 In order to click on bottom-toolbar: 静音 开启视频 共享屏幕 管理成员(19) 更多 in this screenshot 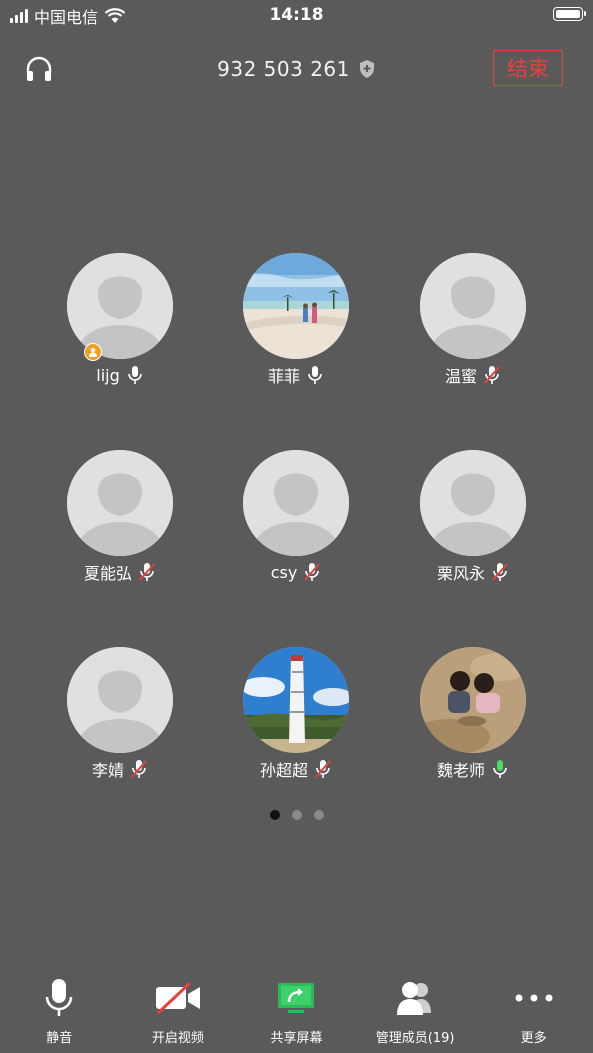, I will do `click(296, 1014)`.